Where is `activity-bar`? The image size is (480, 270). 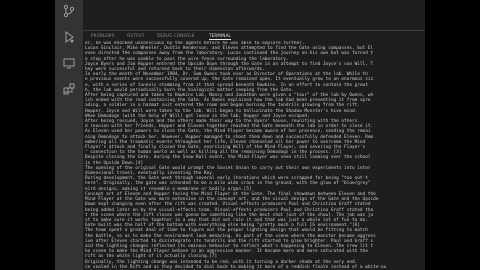
activity-bar is located at coordinates (69, 135).